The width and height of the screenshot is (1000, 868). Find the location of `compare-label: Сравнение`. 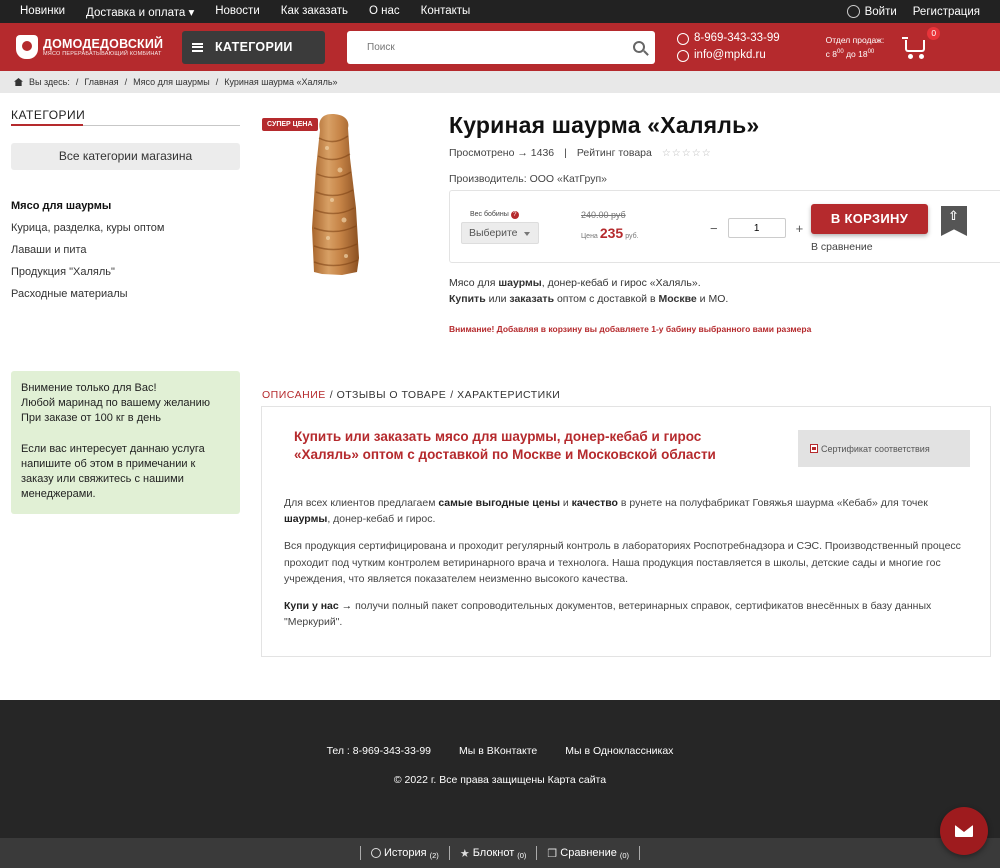

compare-label: Сравнение is located at coordinates (588, 853).